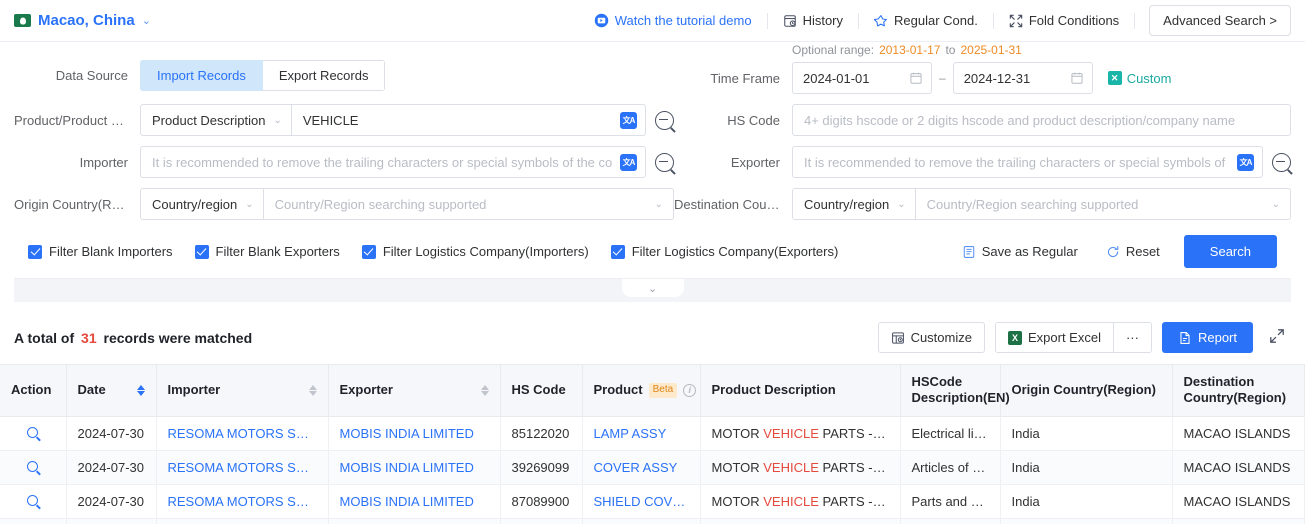  Describe the element at coordinates (103, 162) in the screenshot. I see `importer-label: Importer` at that location.